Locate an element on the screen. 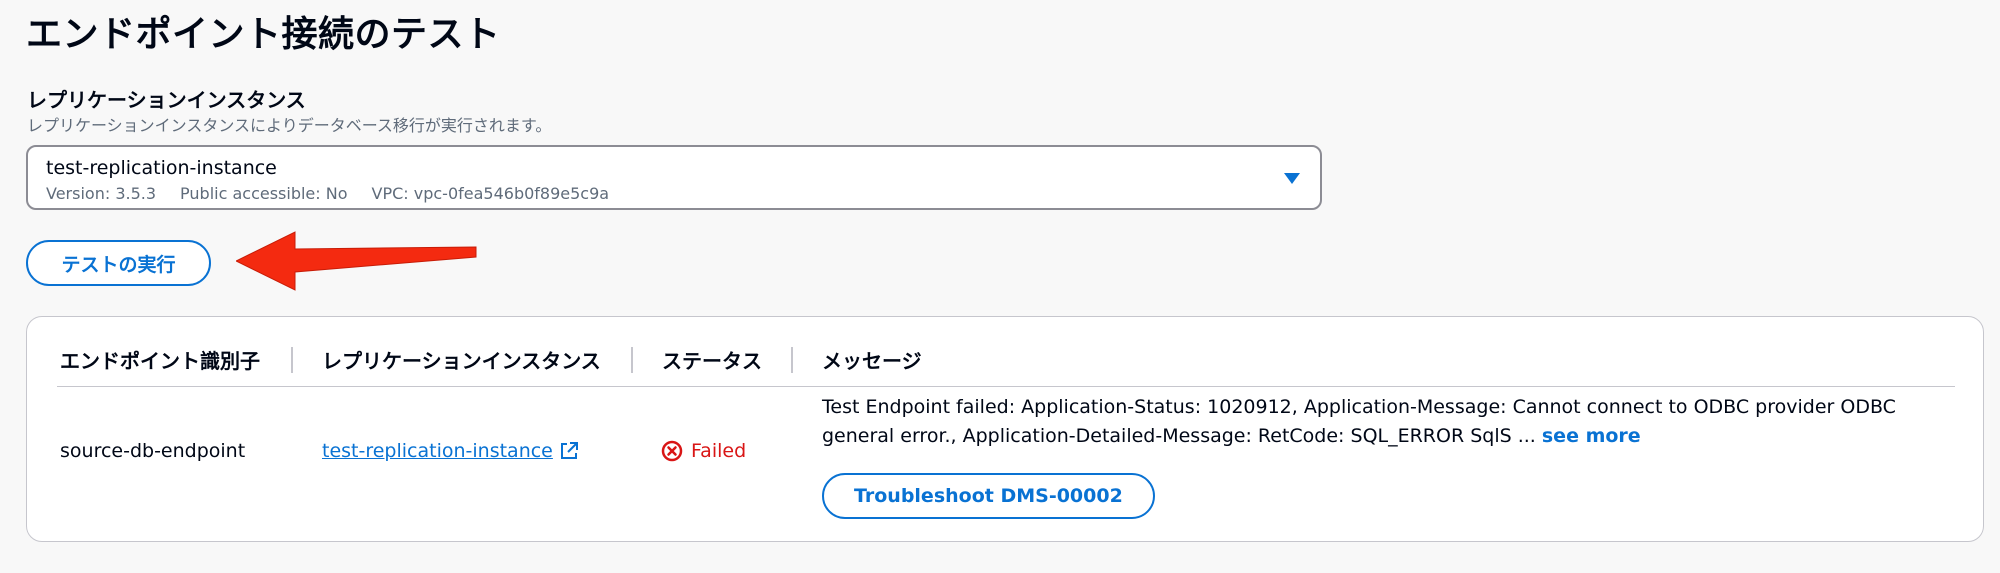 The width and height of the screenshot is (2000, 573). replication-instance-link-text: test-replication-instance is located at coordinates (437, 451).